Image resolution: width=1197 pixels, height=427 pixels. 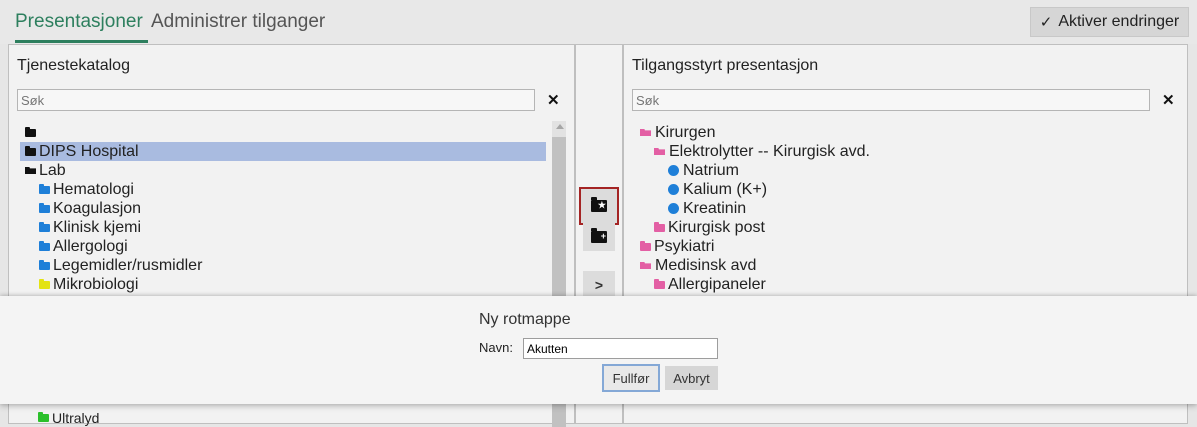 I want to click on tree-item-legemidler: Legemidler/rusmidler, so click(x=120, y=265).